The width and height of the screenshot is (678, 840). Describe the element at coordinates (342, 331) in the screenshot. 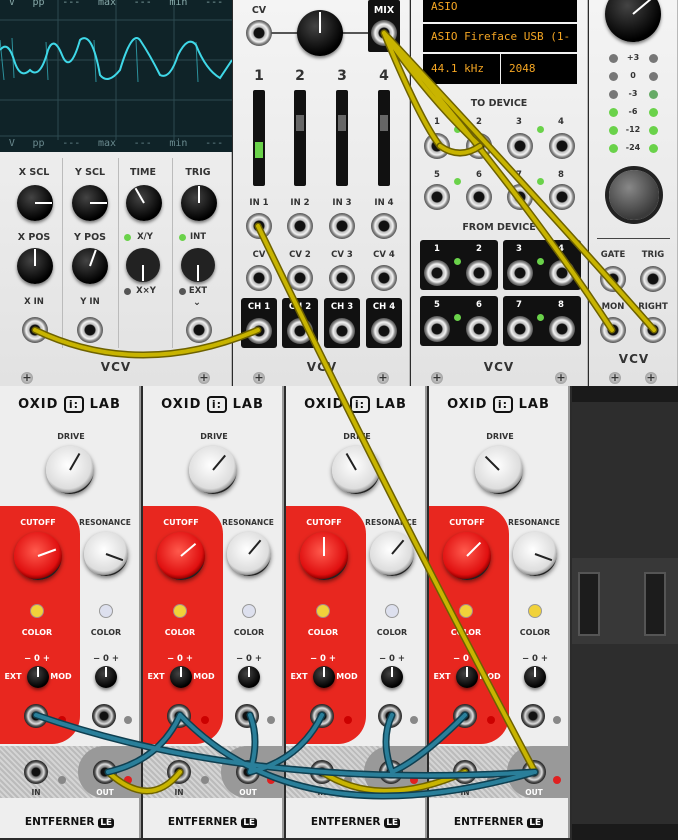

I see `ch-3-out-jack` at that location.